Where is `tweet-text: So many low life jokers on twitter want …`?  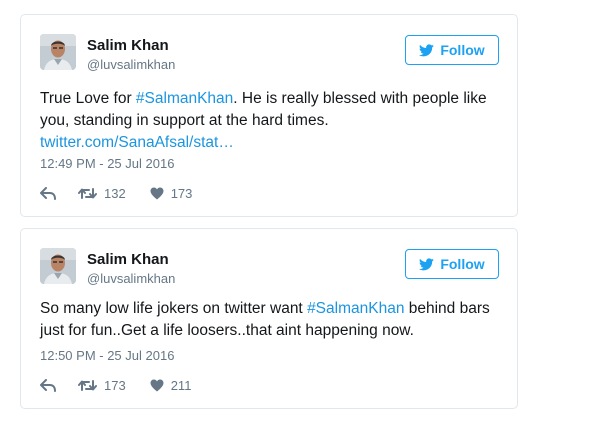
tweet-text: So many low life jokers on twitter want … is located at coordinates (275, 320).